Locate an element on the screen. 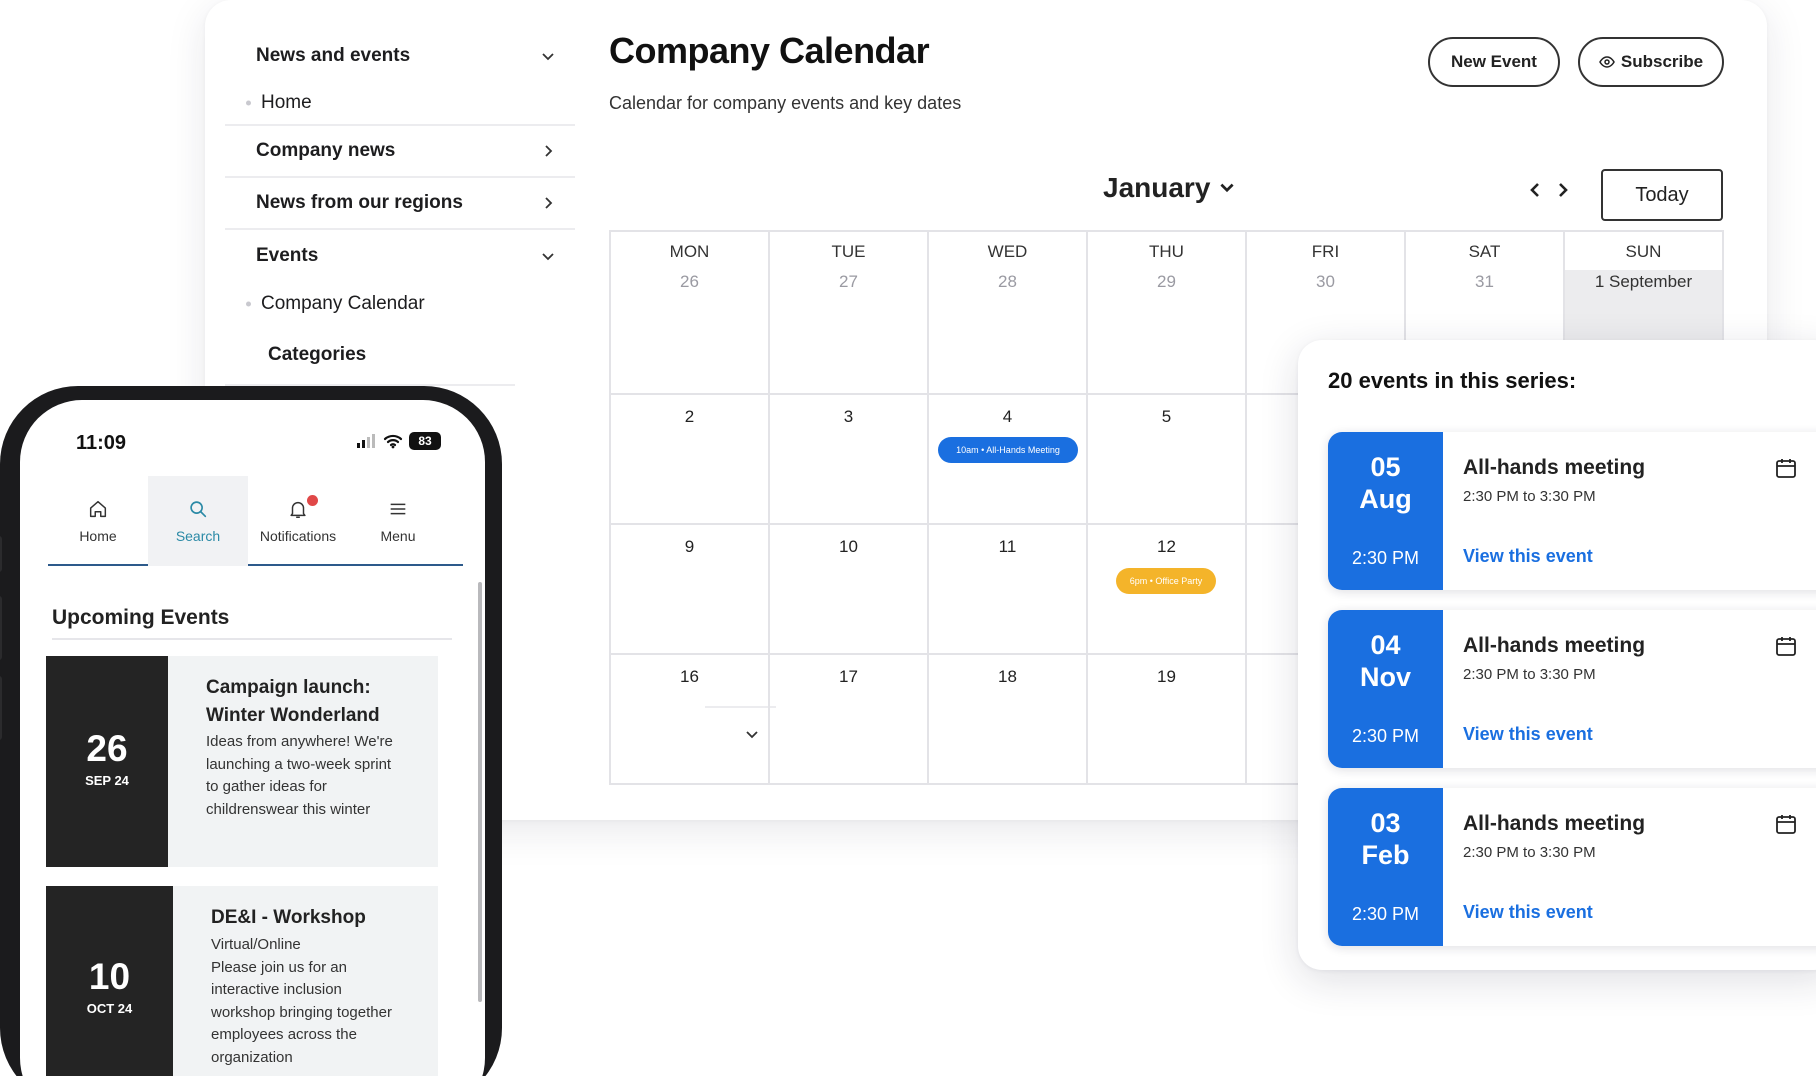 The image size is (1816, 1076). scrollbar is located at coordinates (480, 792).